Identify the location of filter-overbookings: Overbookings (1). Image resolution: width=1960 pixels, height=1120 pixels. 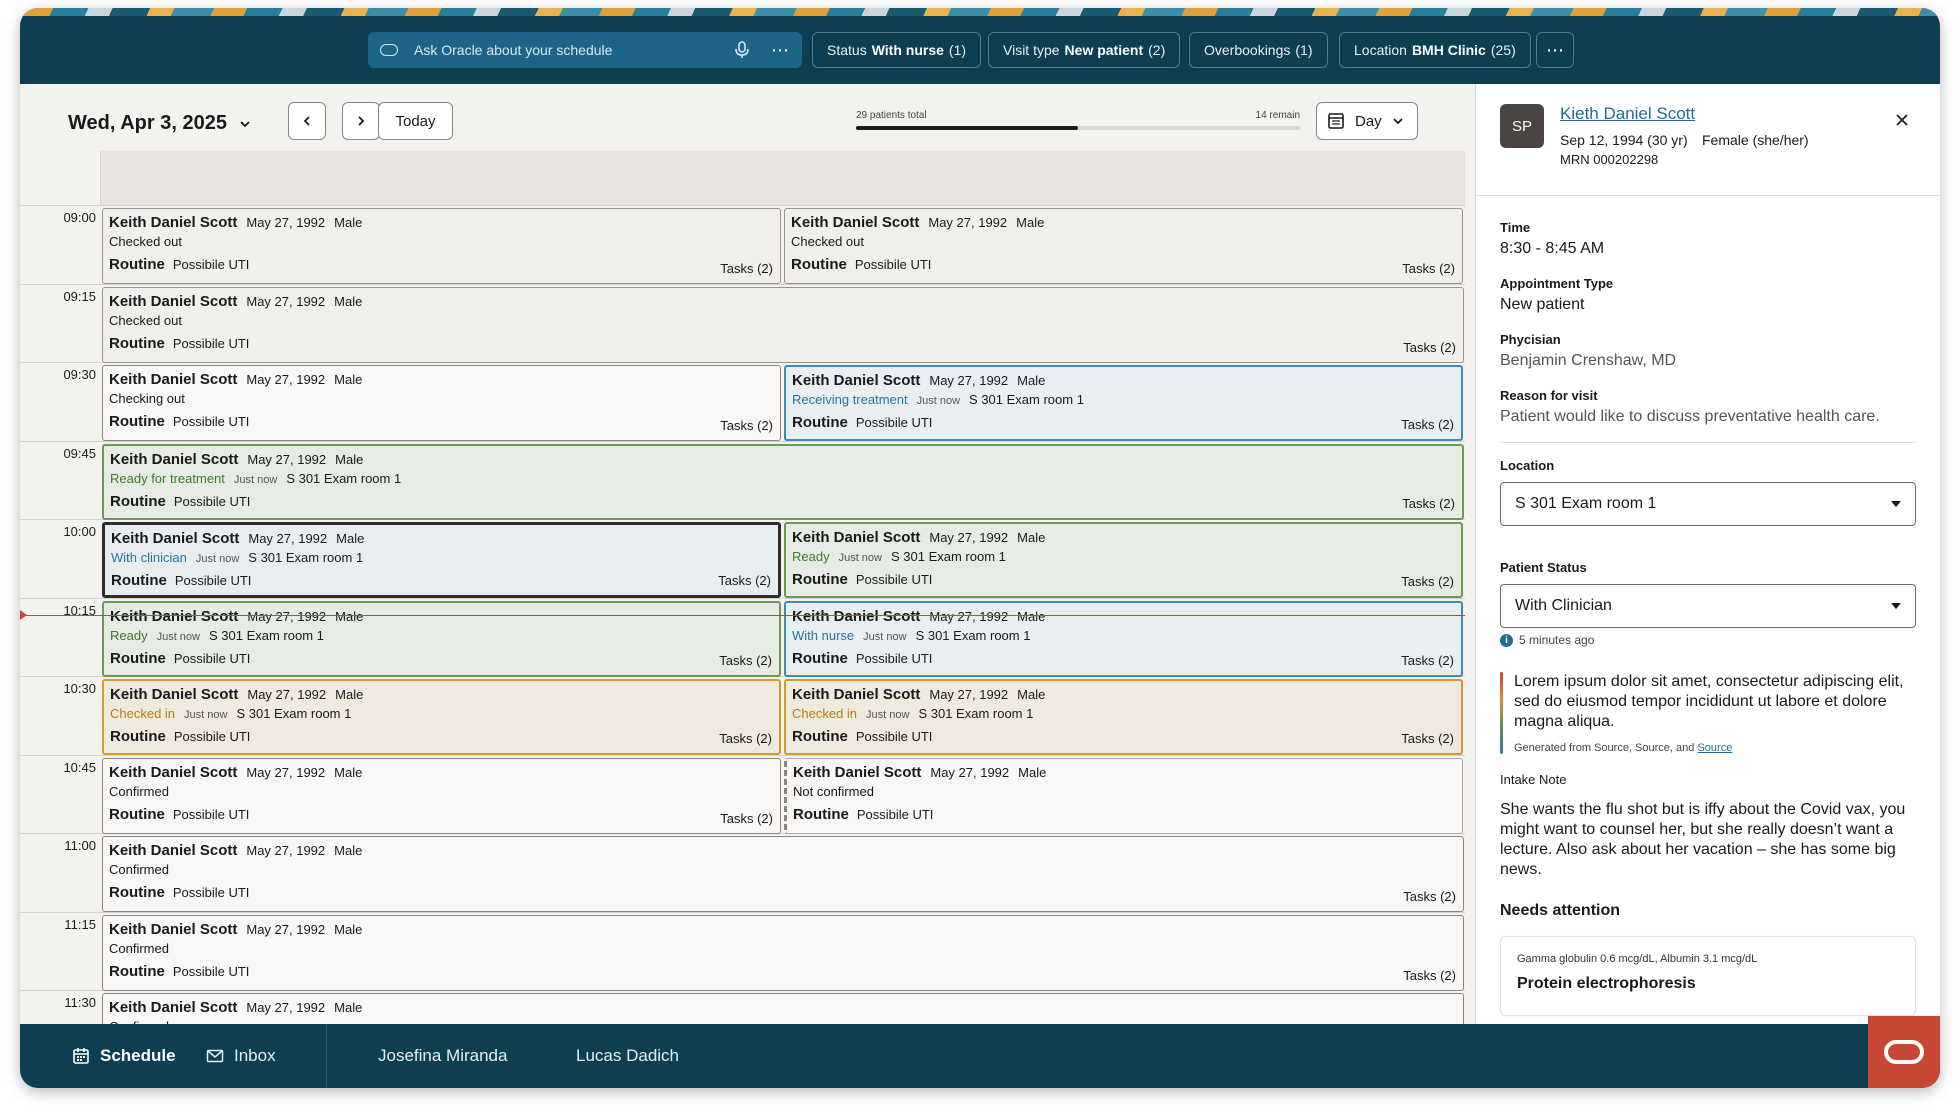
(1258, 50).